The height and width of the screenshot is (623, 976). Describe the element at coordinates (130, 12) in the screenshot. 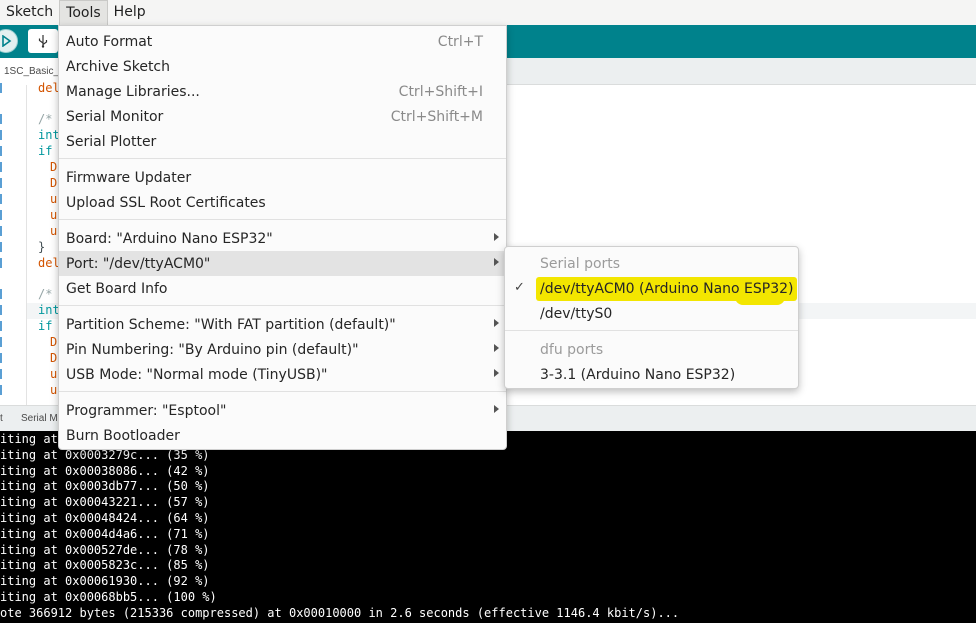

I see `menu-help: Help` at that location.